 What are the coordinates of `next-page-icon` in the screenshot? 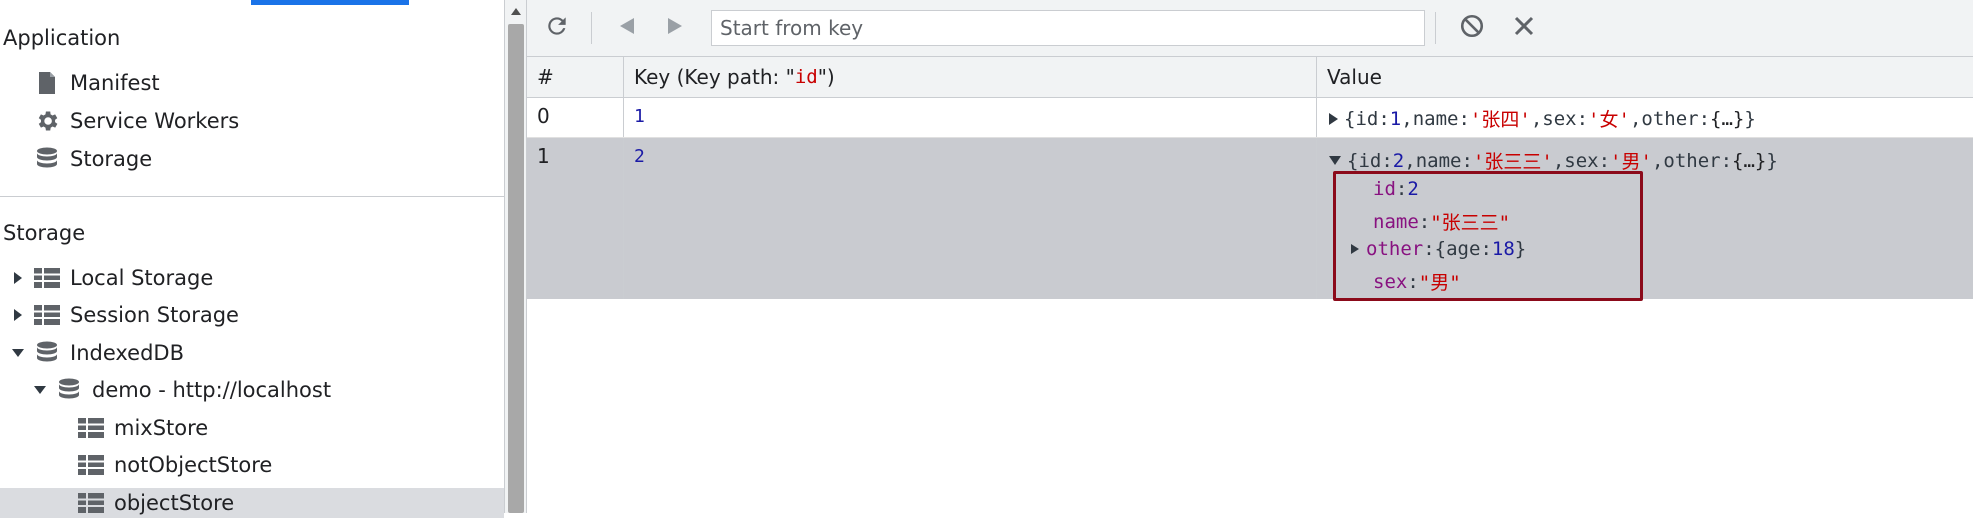 It's located at (675, 28).